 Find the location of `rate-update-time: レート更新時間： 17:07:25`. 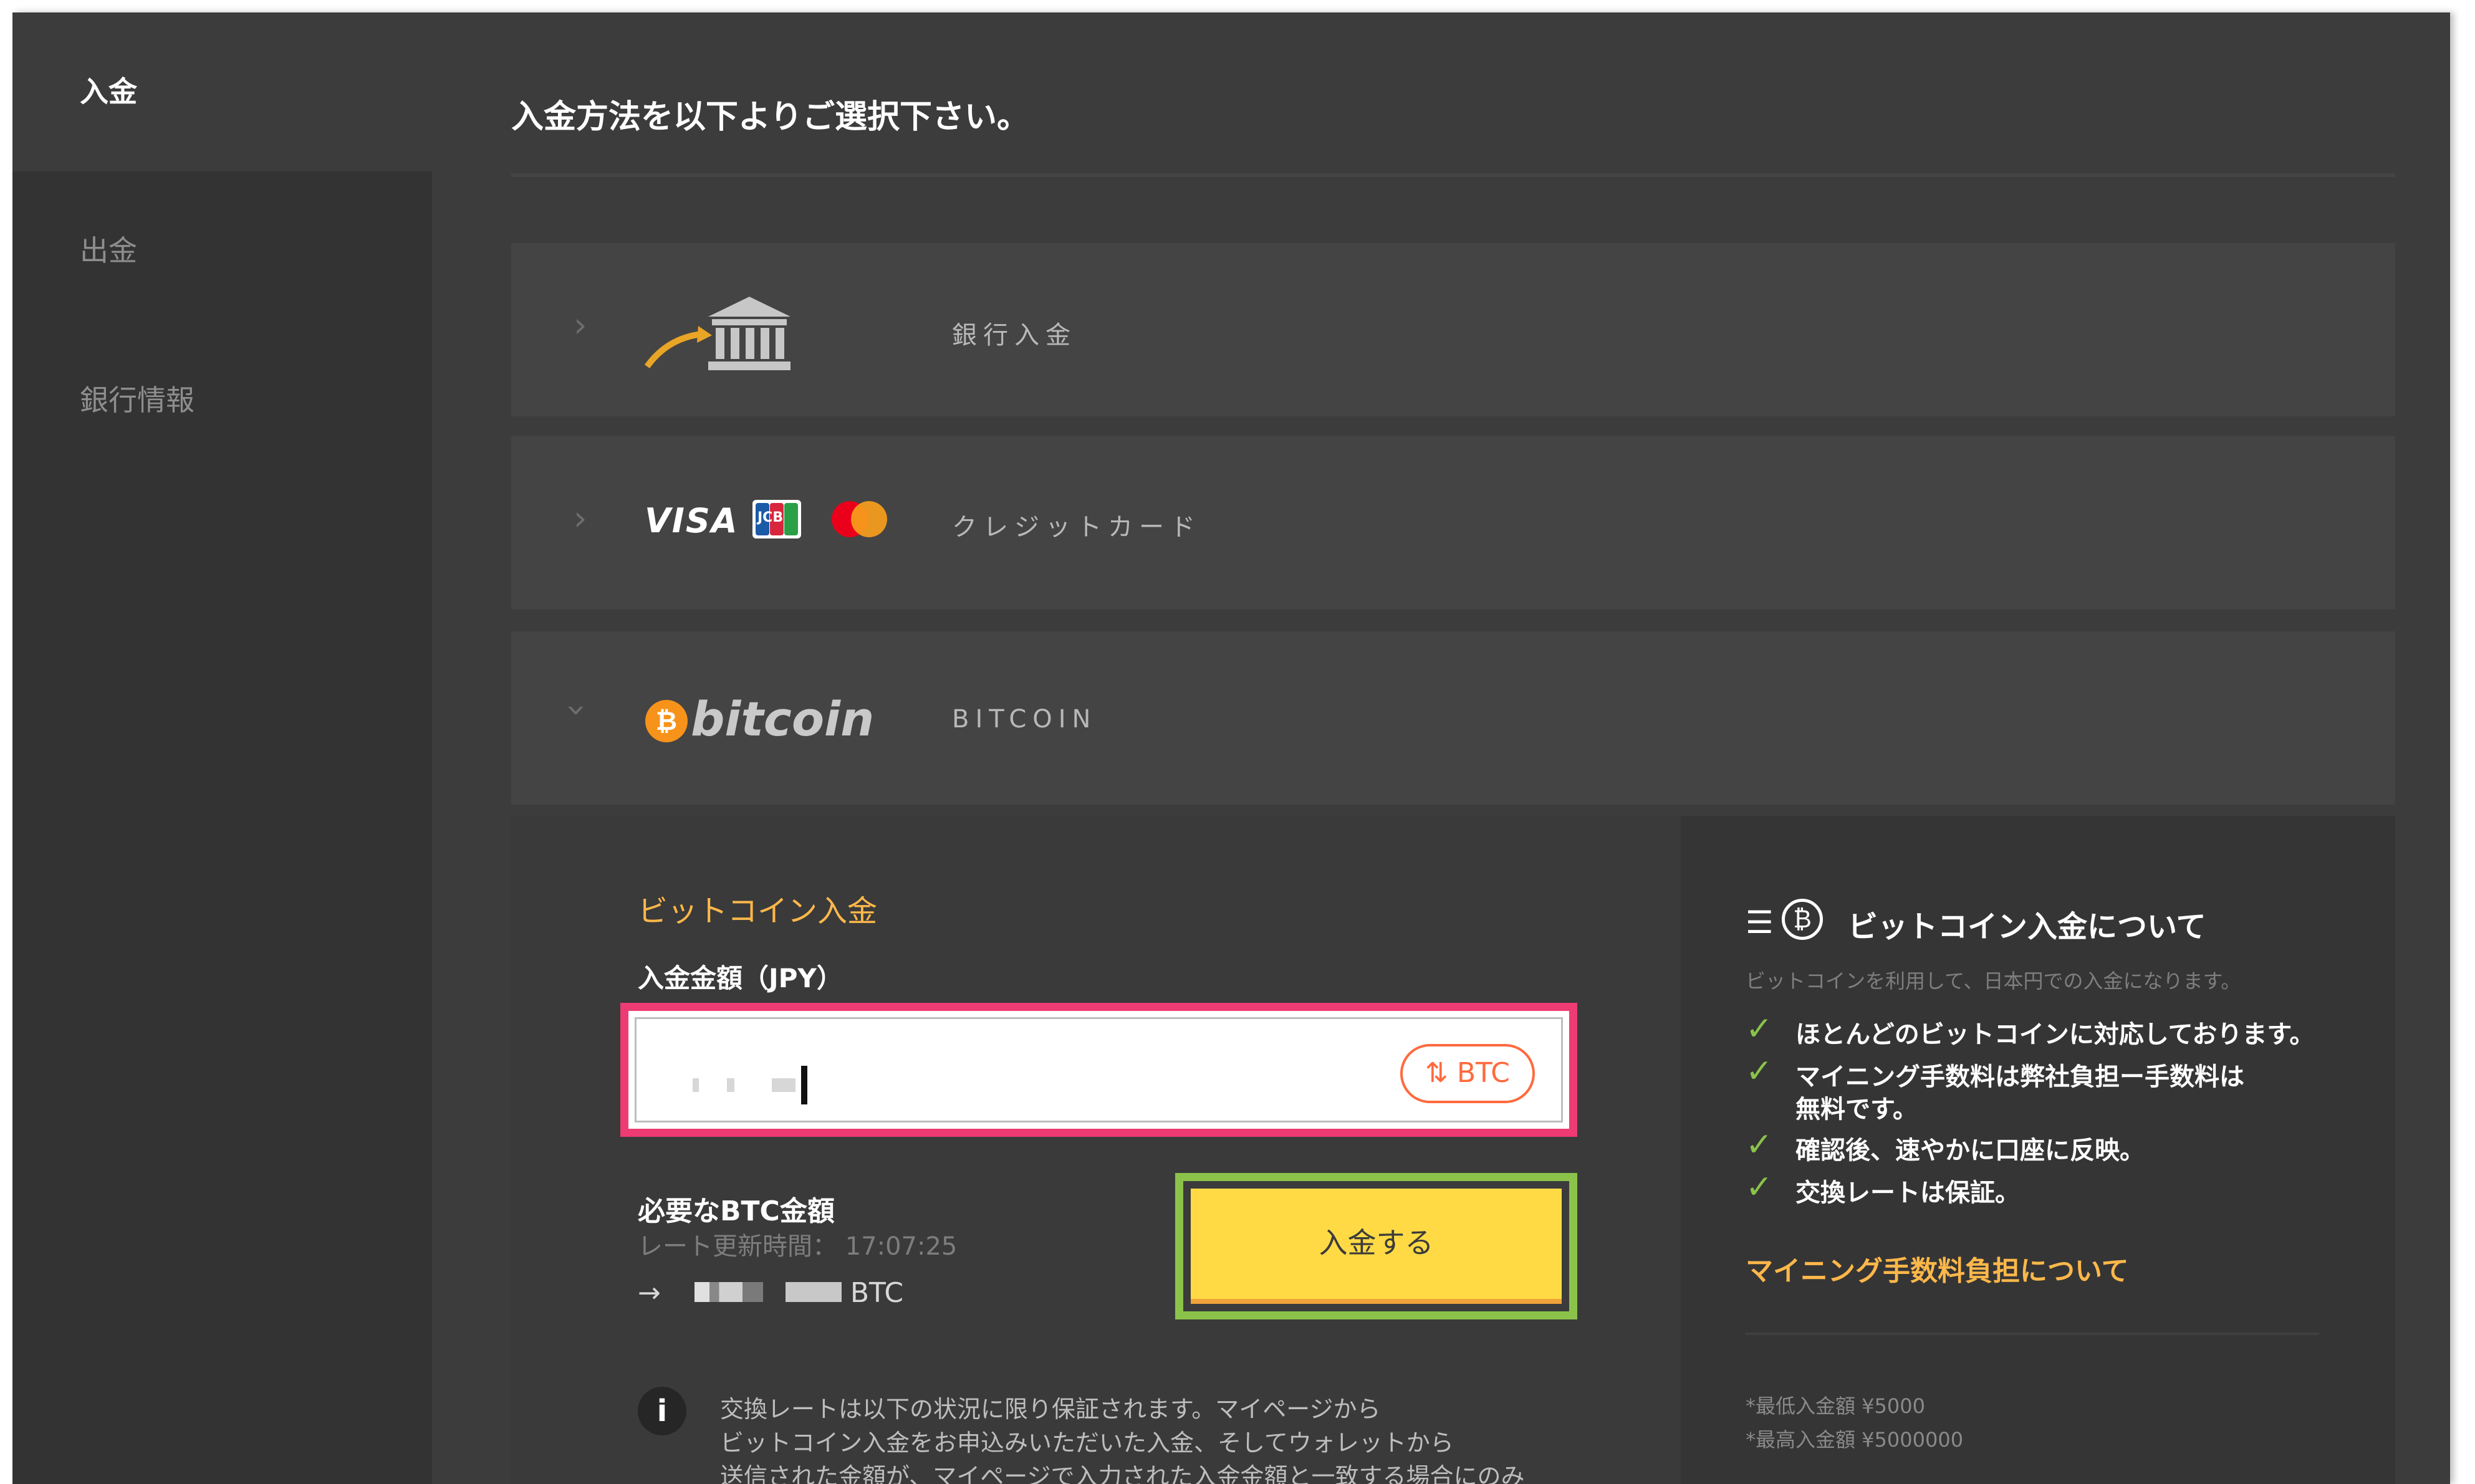

rate-update-time: レート更新時間： 17:07:25 is located at coordinates (798, 1246).